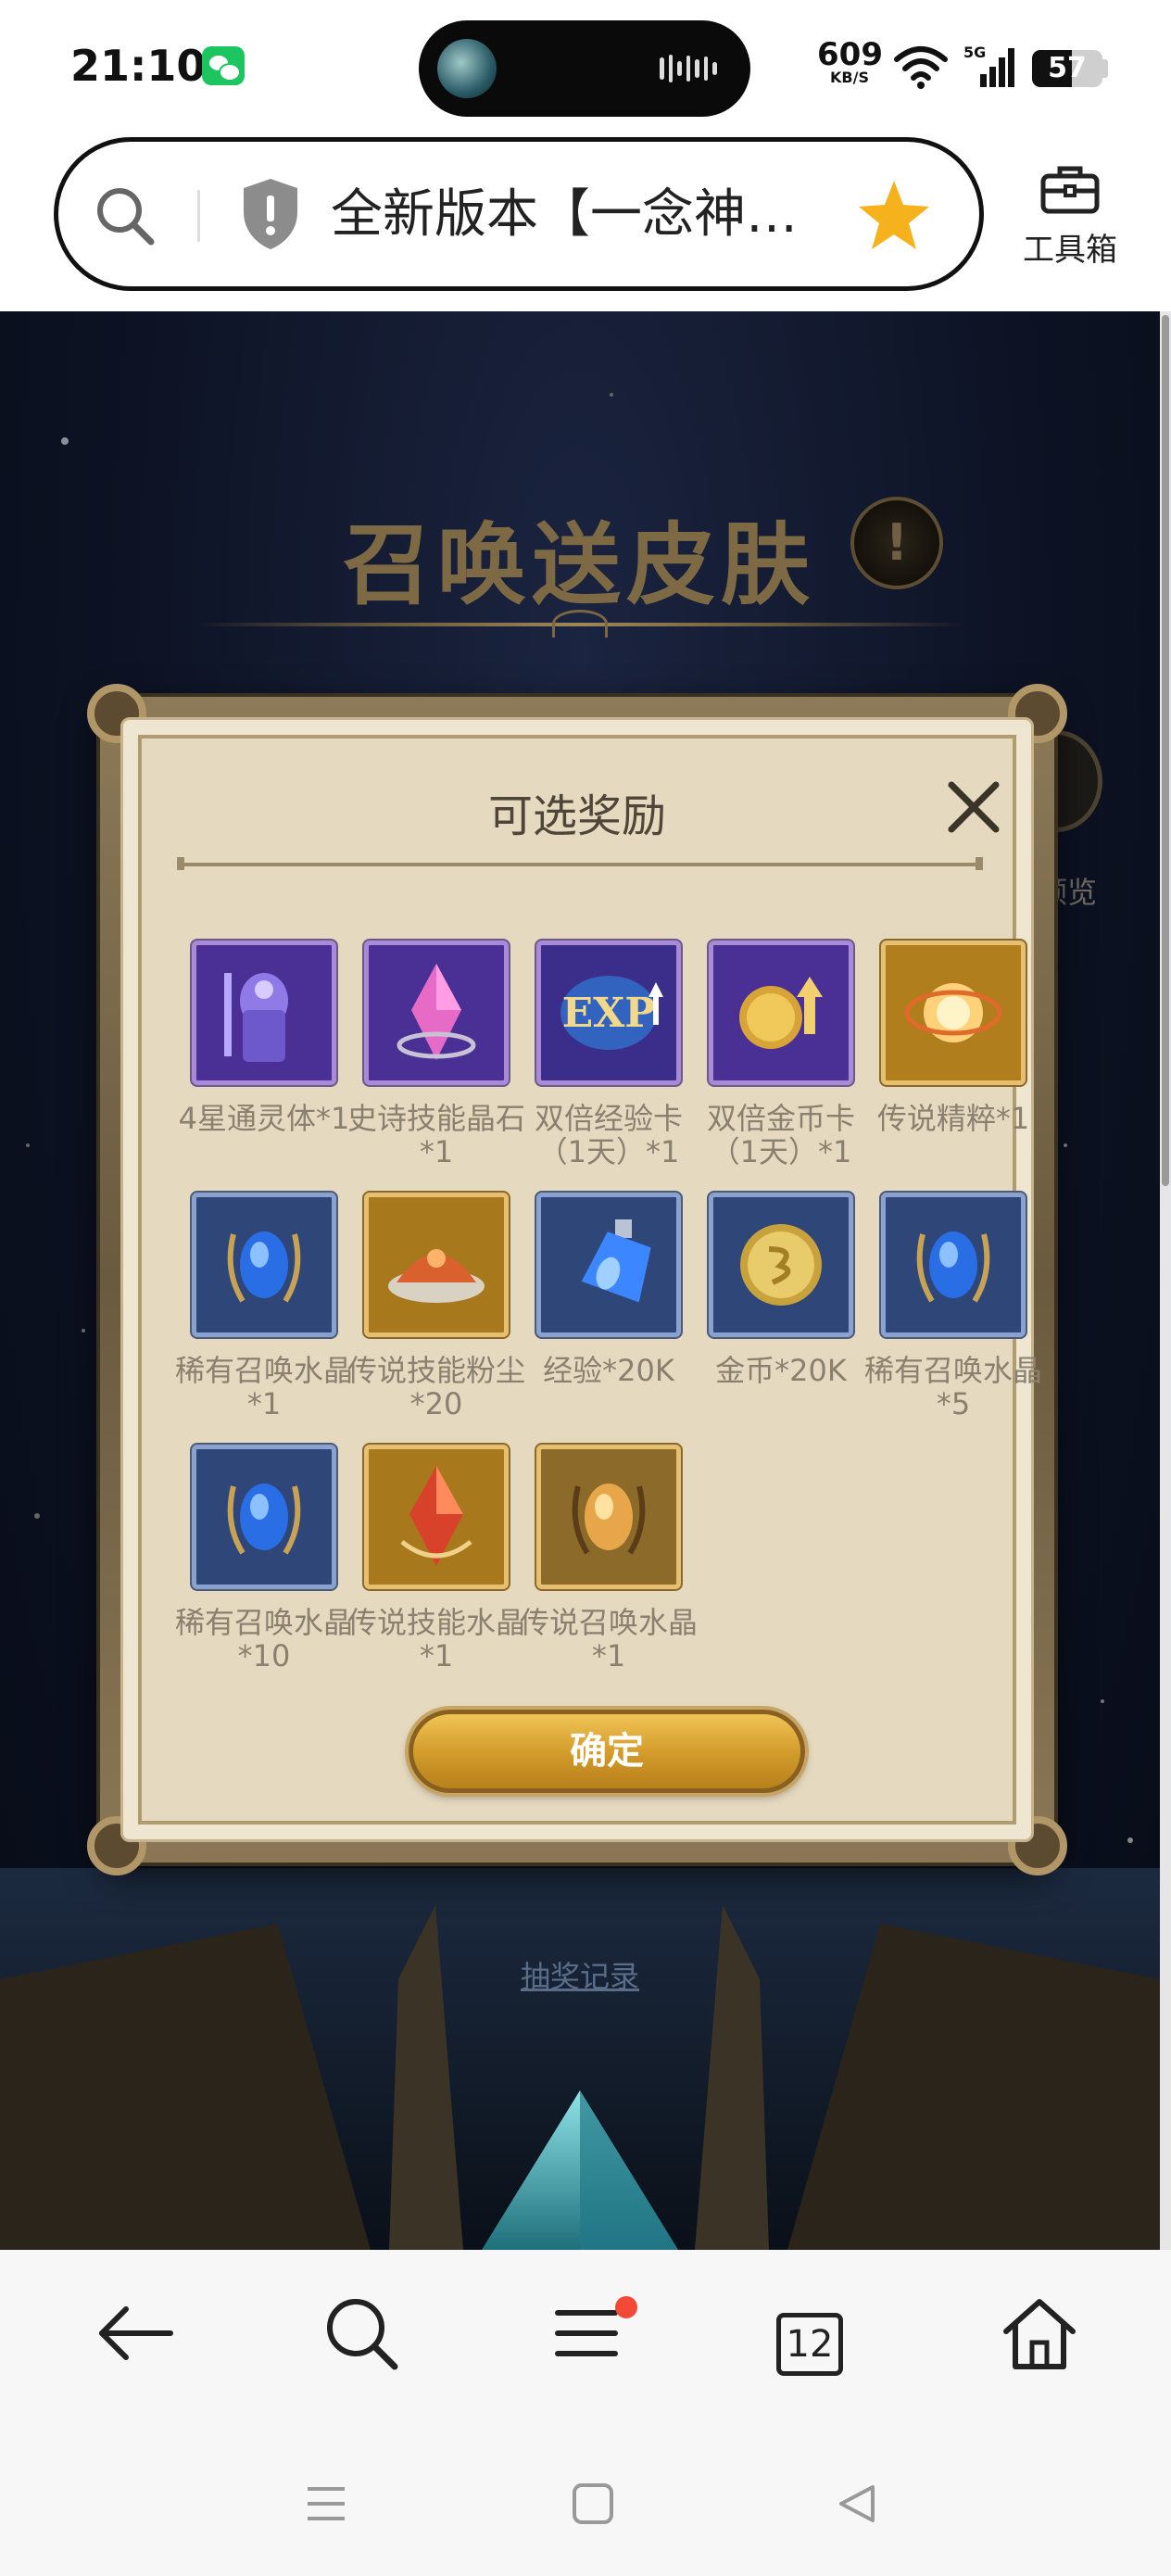 This screenshot has width=1171, height=2576. Describe the element at coordinates (781, 1370) in the screenshot. I see `reward-label: 金币*20K` at that location.